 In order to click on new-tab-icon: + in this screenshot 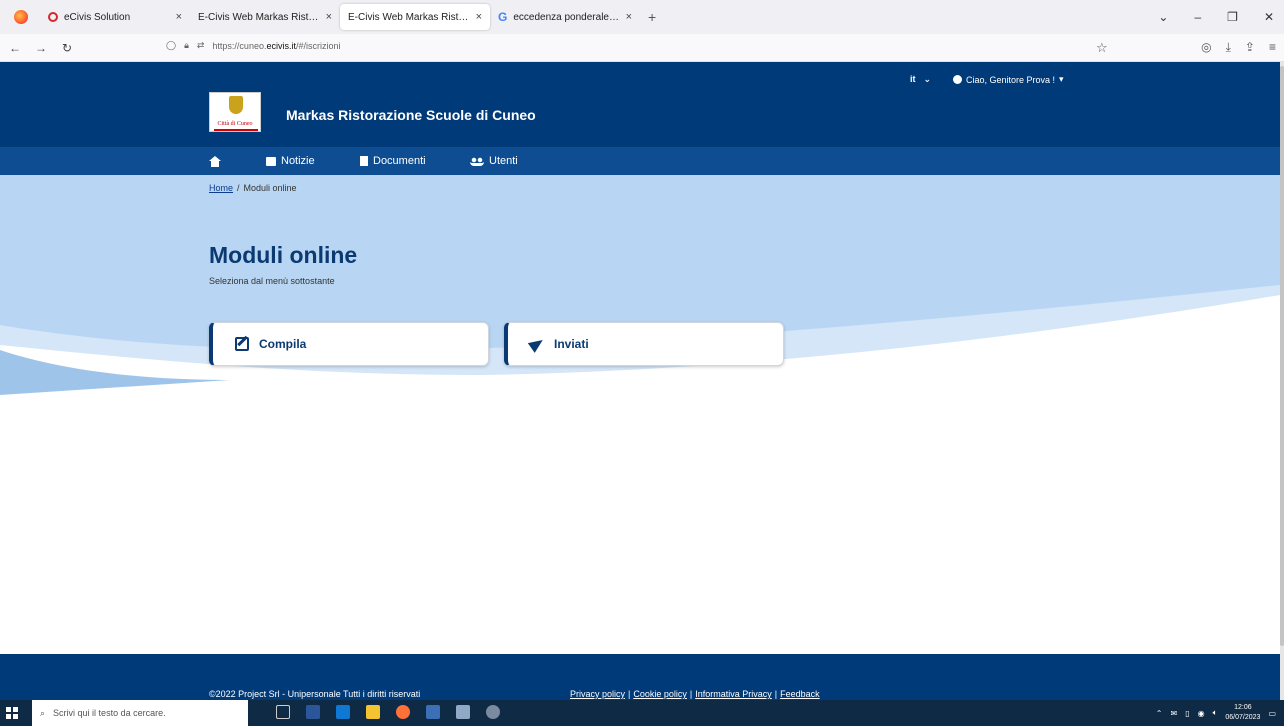, I will do `click(652, 17)`.